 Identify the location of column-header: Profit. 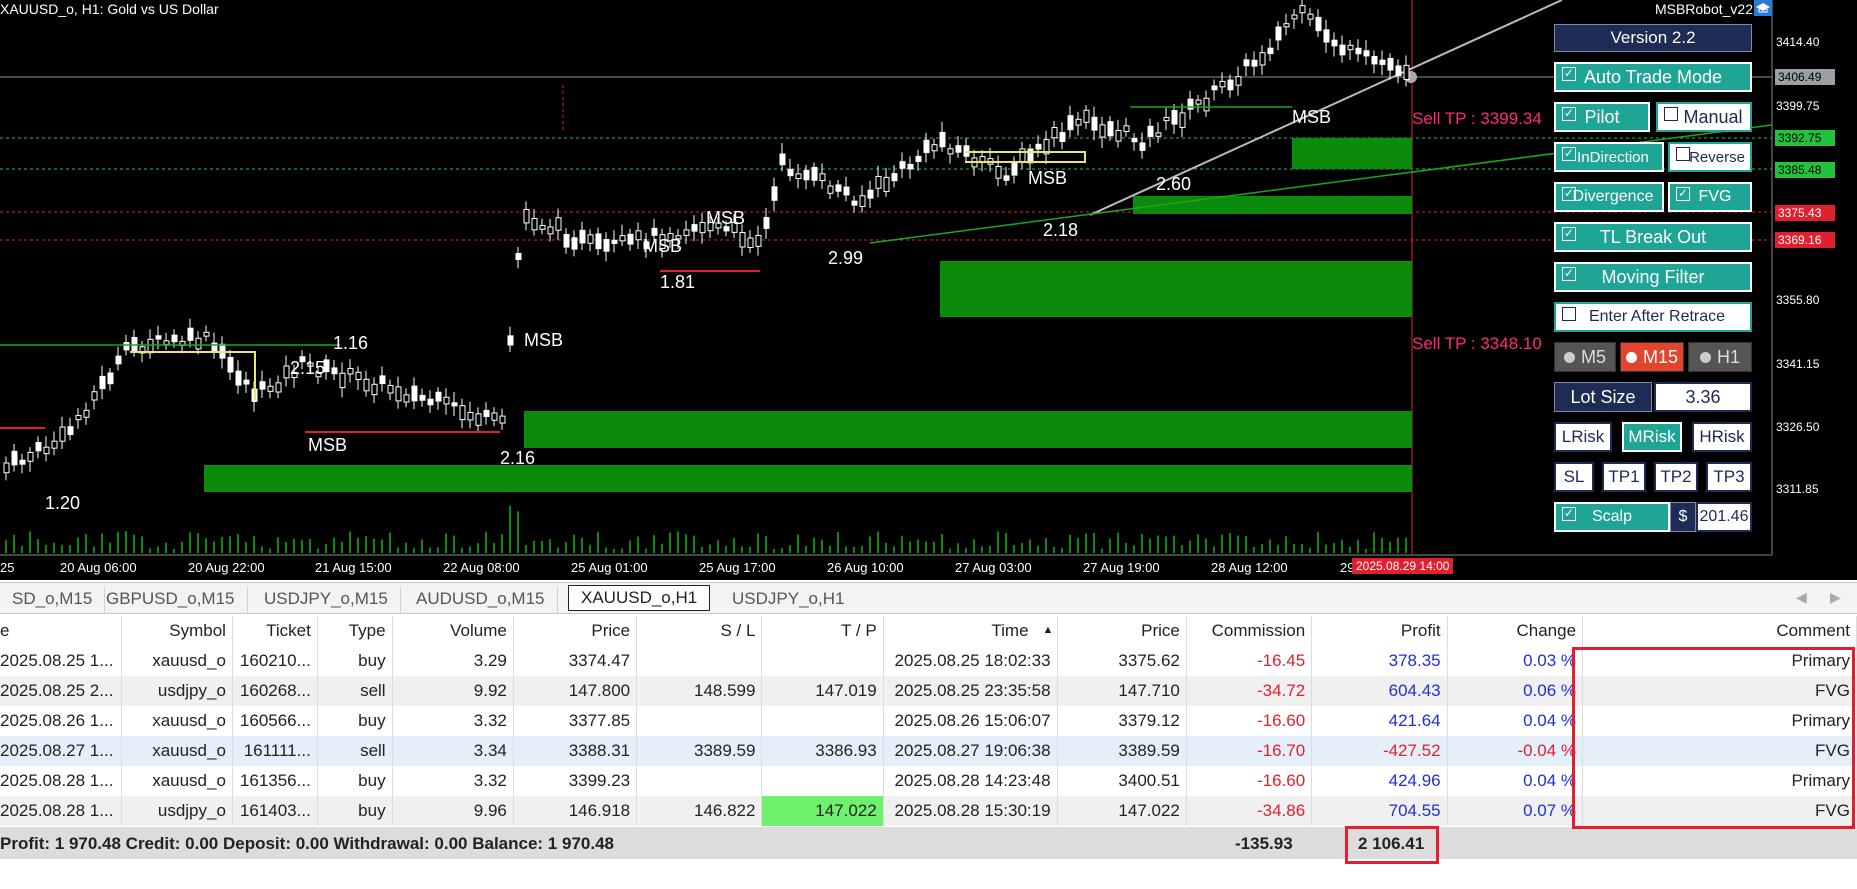
(1379, 631).